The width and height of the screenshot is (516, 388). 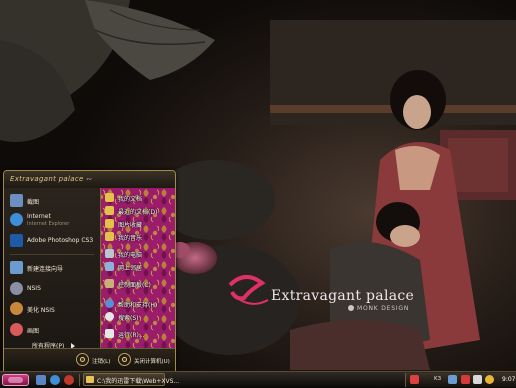 I want to click on nsis-icon, so click(x=16, y=288).